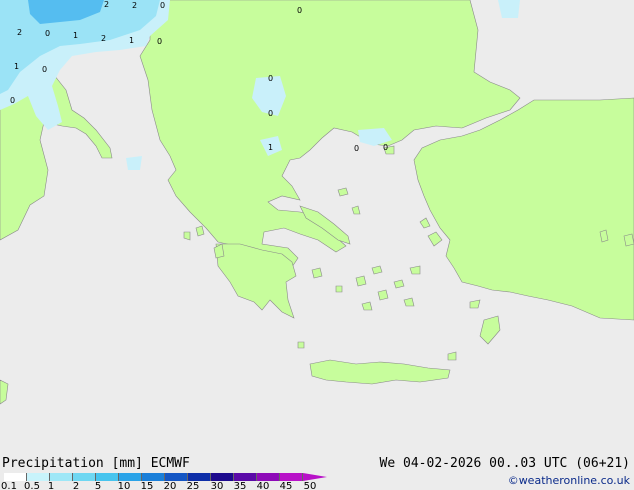  I want to click on scale-tick-labels: 0.1 0.5 1 2 5 10 15 20 25 30 35 40 45 50, so click(170, 485).